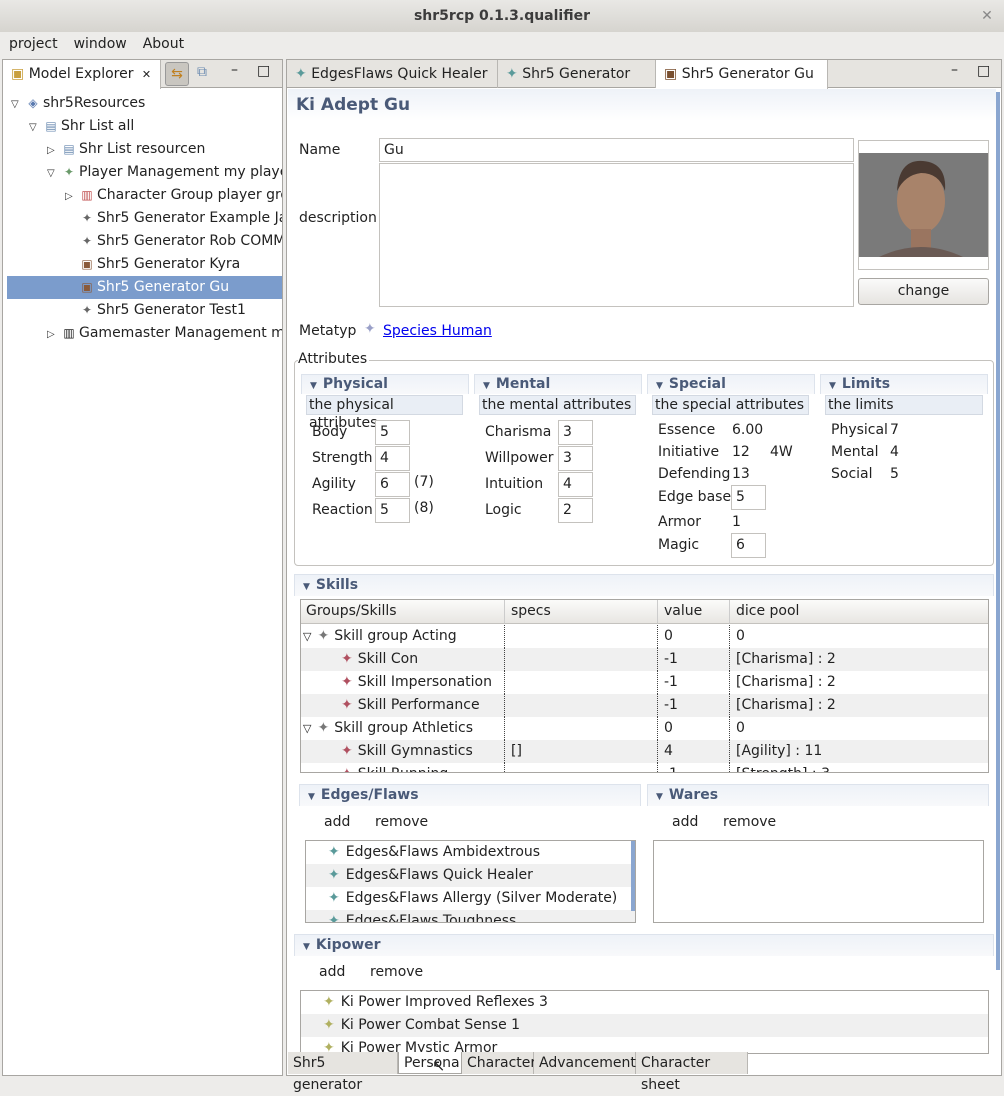 The width and height of the screenshot is (1004, 1096). What do you see at coordinates (99, 42) in the screenshot?
I see `menu-window: window` at bounding box center [99, 42].